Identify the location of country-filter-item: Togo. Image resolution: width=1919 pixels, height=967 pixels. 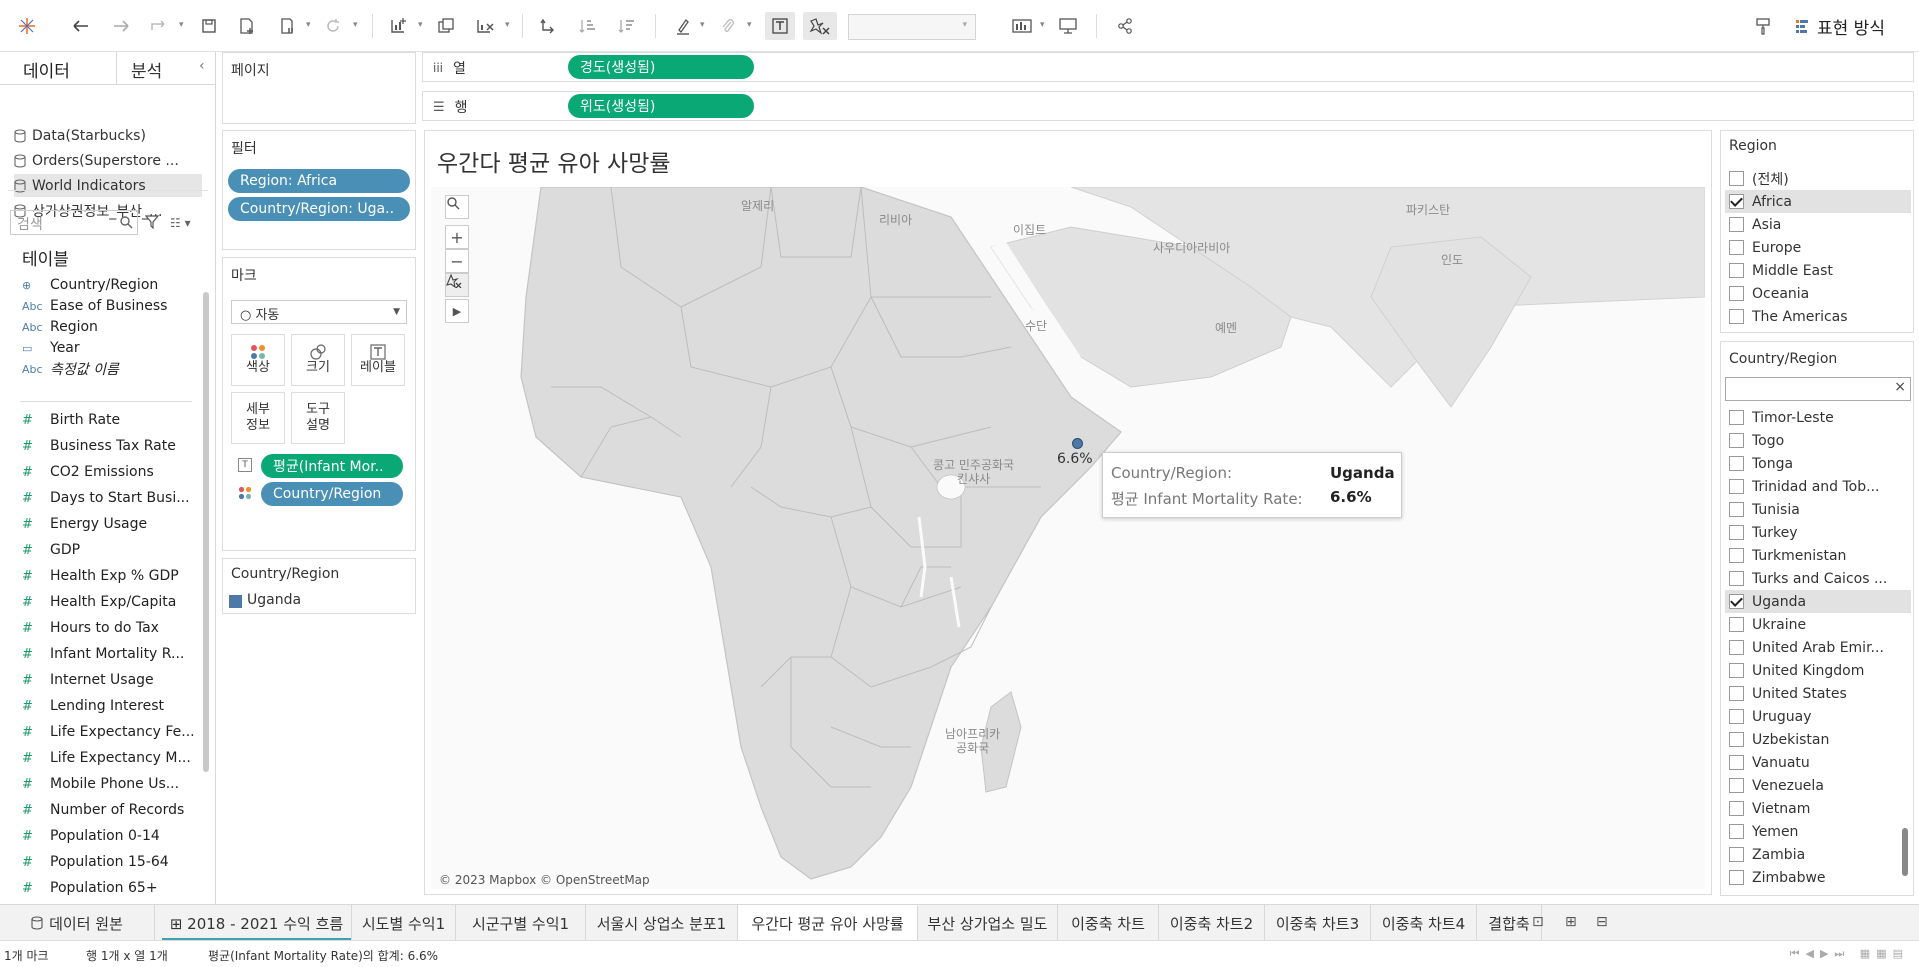
(1817, 440).